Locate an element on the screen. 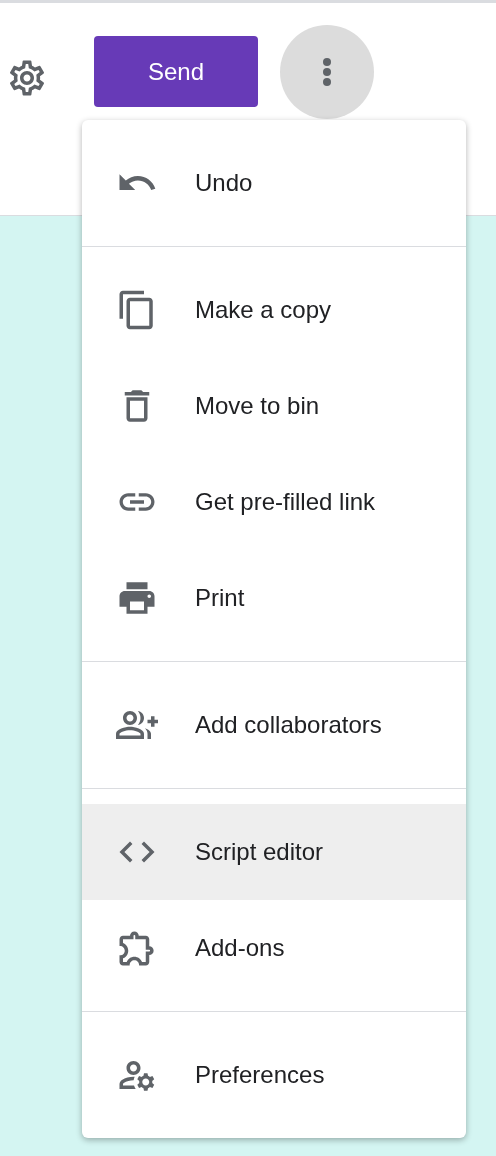 The width and height of the screenshot is (496, 1156). menu-item: Add-ons is located at coordinates (274, 948).